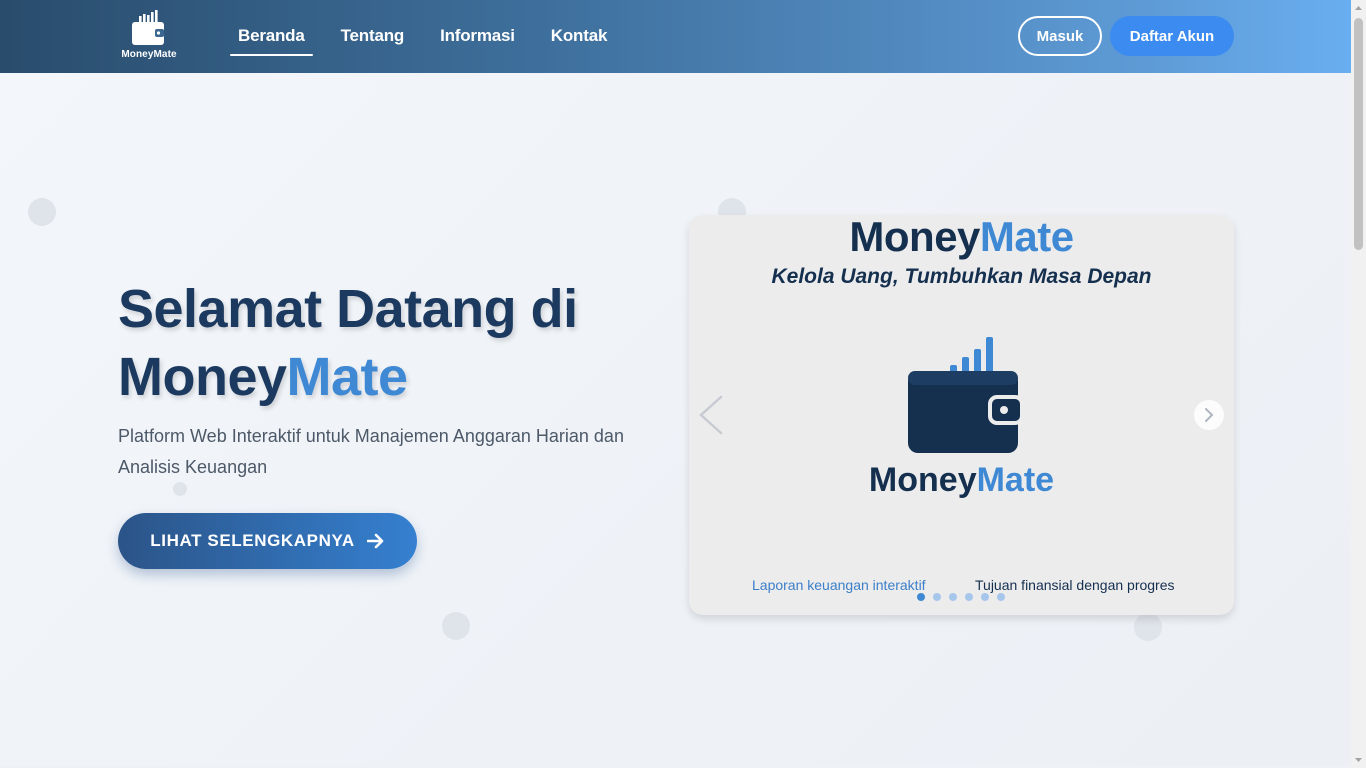 This screenshot has width=1366, height=768. Describe the element at coordinates (271, 39) in the screenshot. I see `nav-item-beranda: Beranda` at that location.